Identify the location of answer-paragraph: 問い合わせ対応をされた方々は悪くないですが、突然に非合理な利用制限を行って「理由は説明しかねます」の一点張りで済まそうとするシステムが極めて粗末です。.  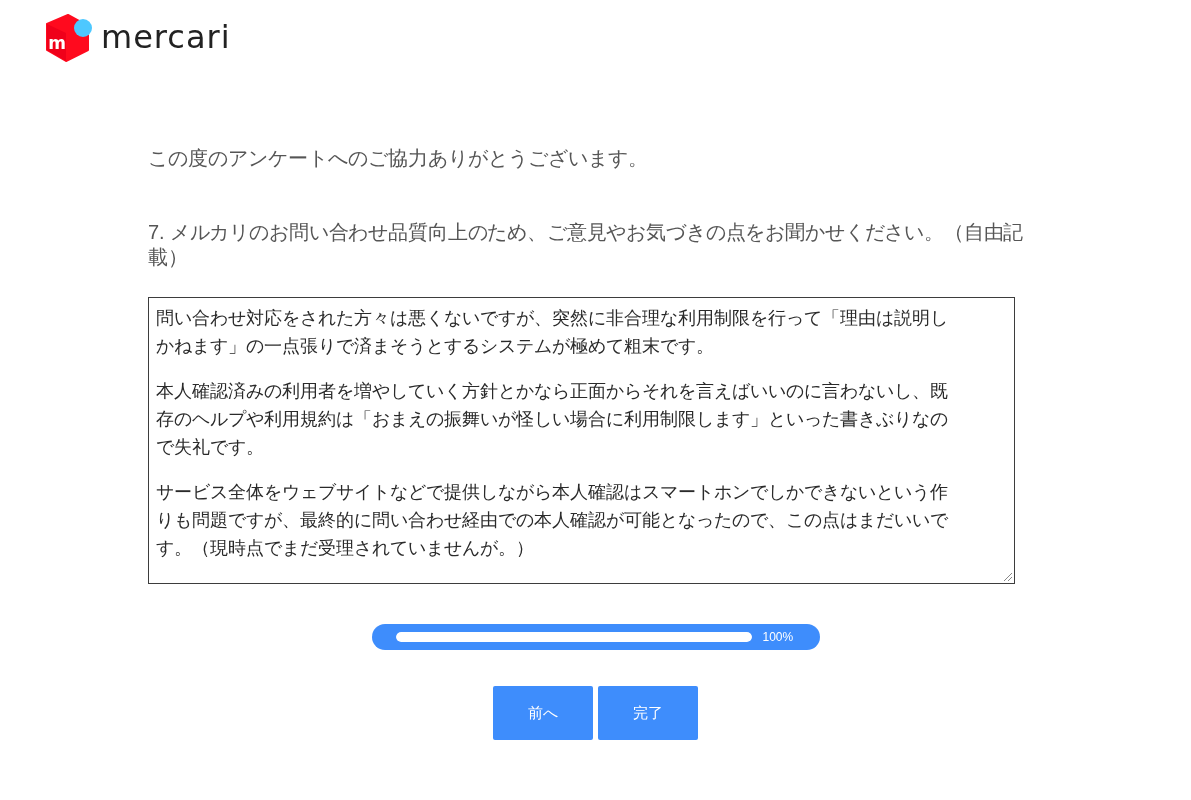
(552, 332).